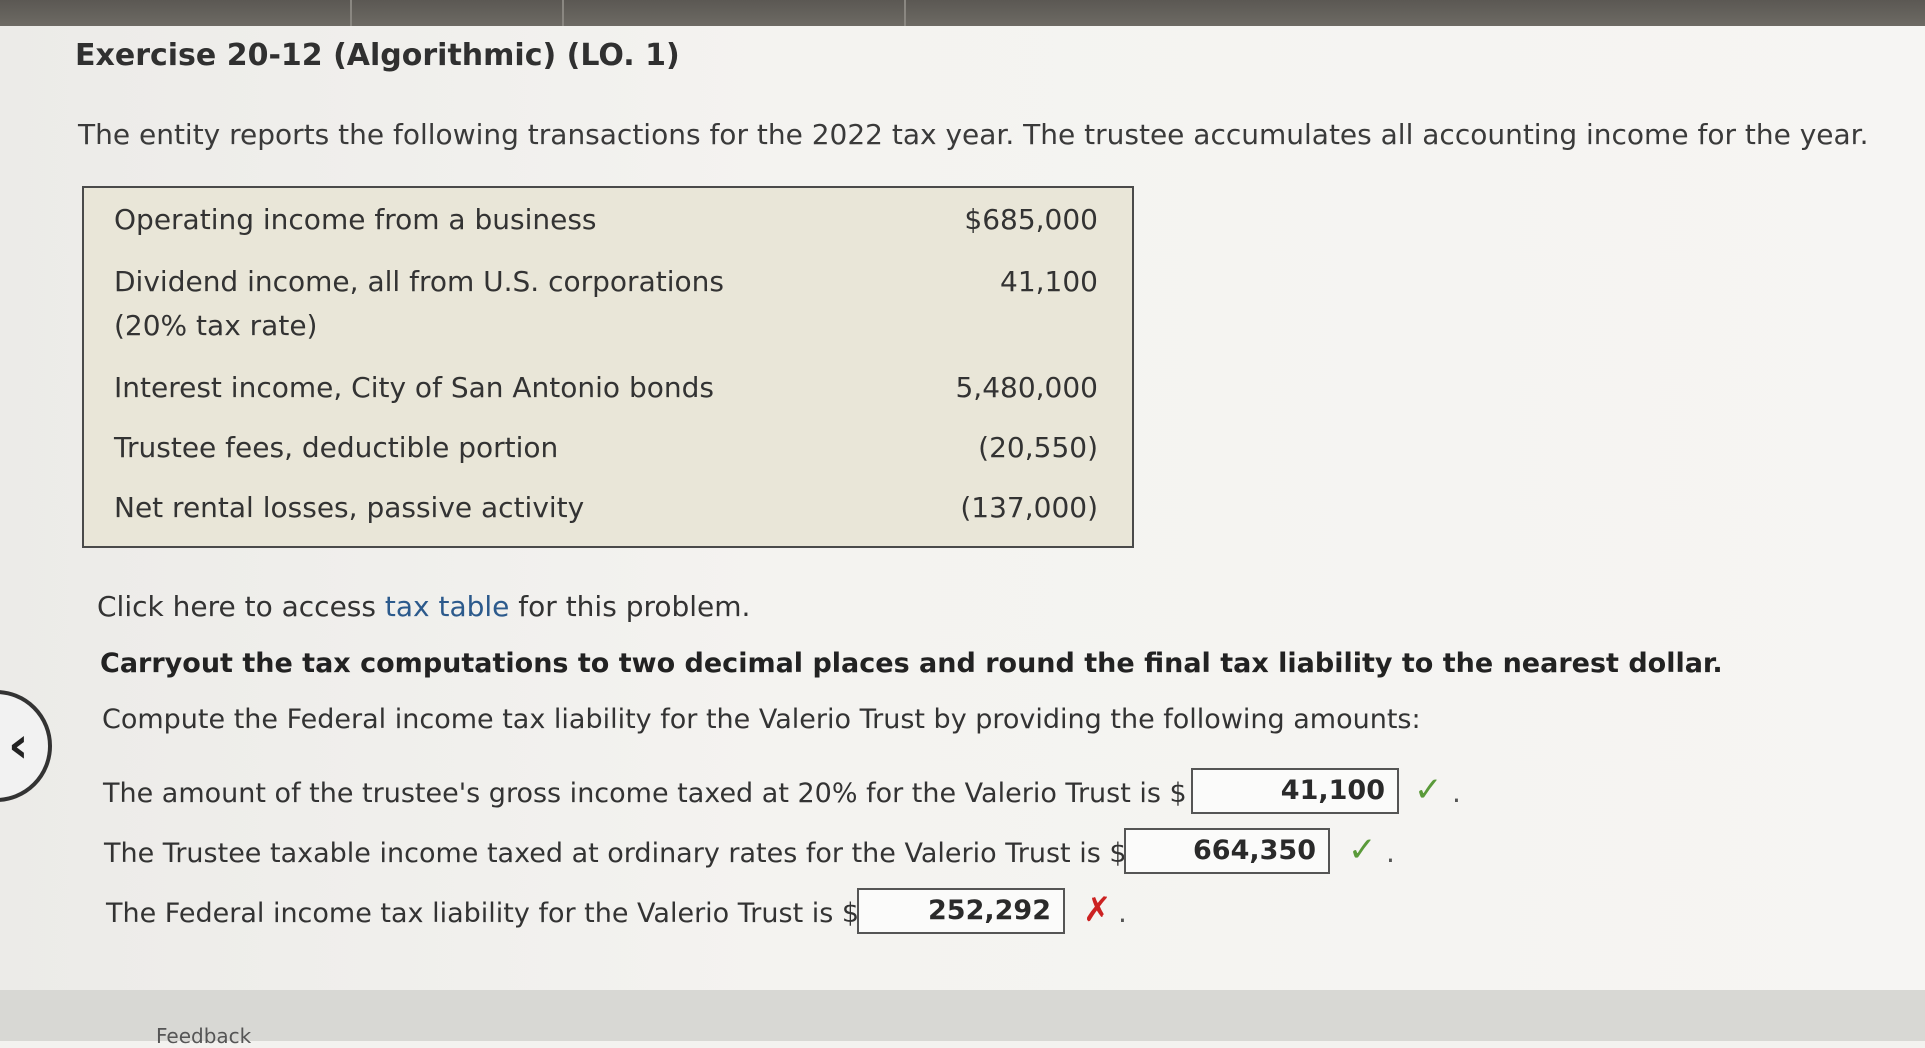  Describe the element at coordinates (962, 1015) in the screenshot. I see `footer-bar` at that location.